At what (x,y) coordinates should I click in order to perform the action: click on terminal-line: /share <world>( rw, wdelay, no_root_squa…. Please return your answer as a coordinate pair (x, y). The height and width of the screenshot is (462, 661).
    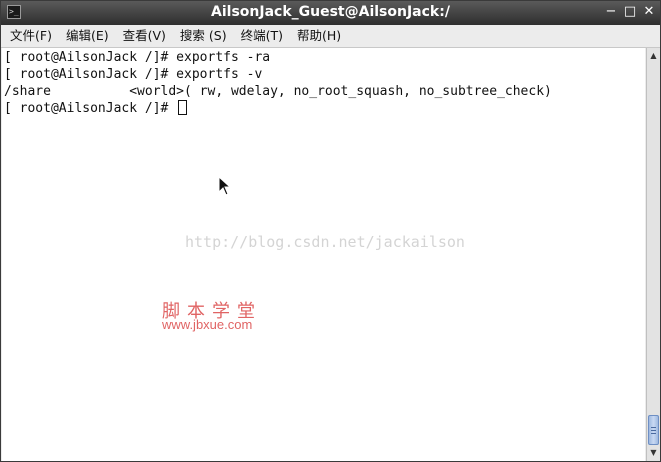
    Looking at the image, I should click on (278, 91).